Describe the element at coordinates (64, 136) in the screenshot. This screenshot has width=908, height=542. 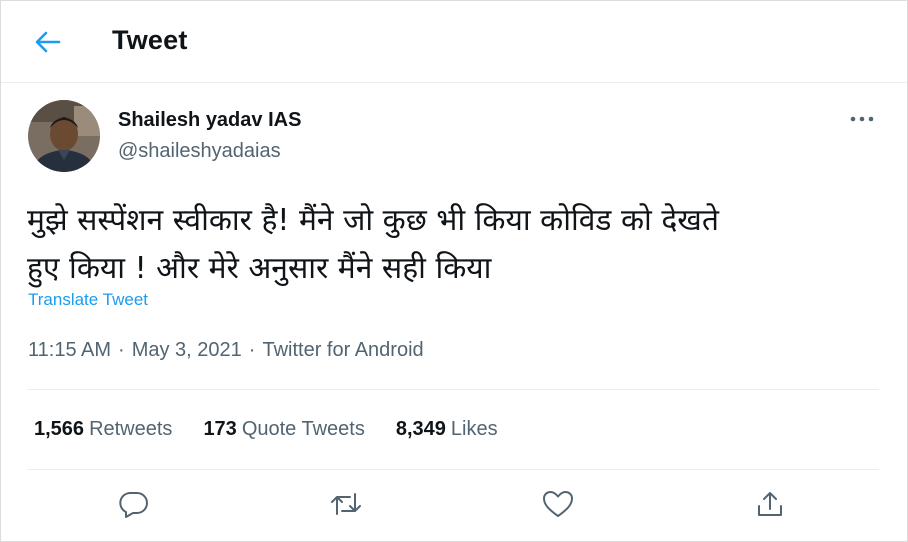
I see `avatar` at that location.